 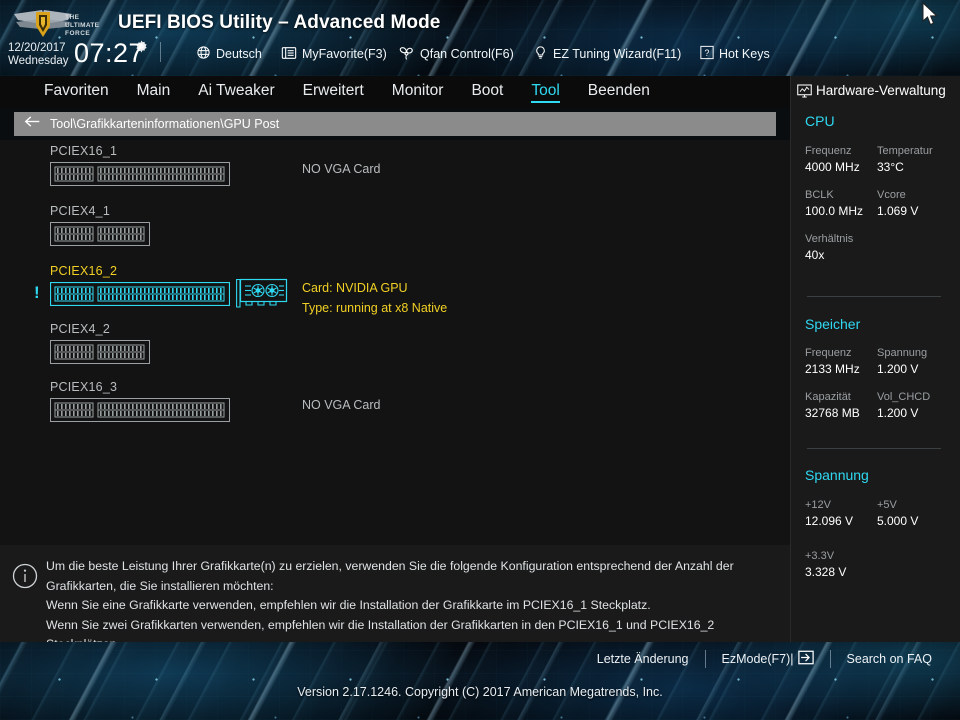 What do you see at coordinates (828, 353) in the screenshot?
I see `memory-frequency-label: Frequenz` at bounding box center [828, 353].